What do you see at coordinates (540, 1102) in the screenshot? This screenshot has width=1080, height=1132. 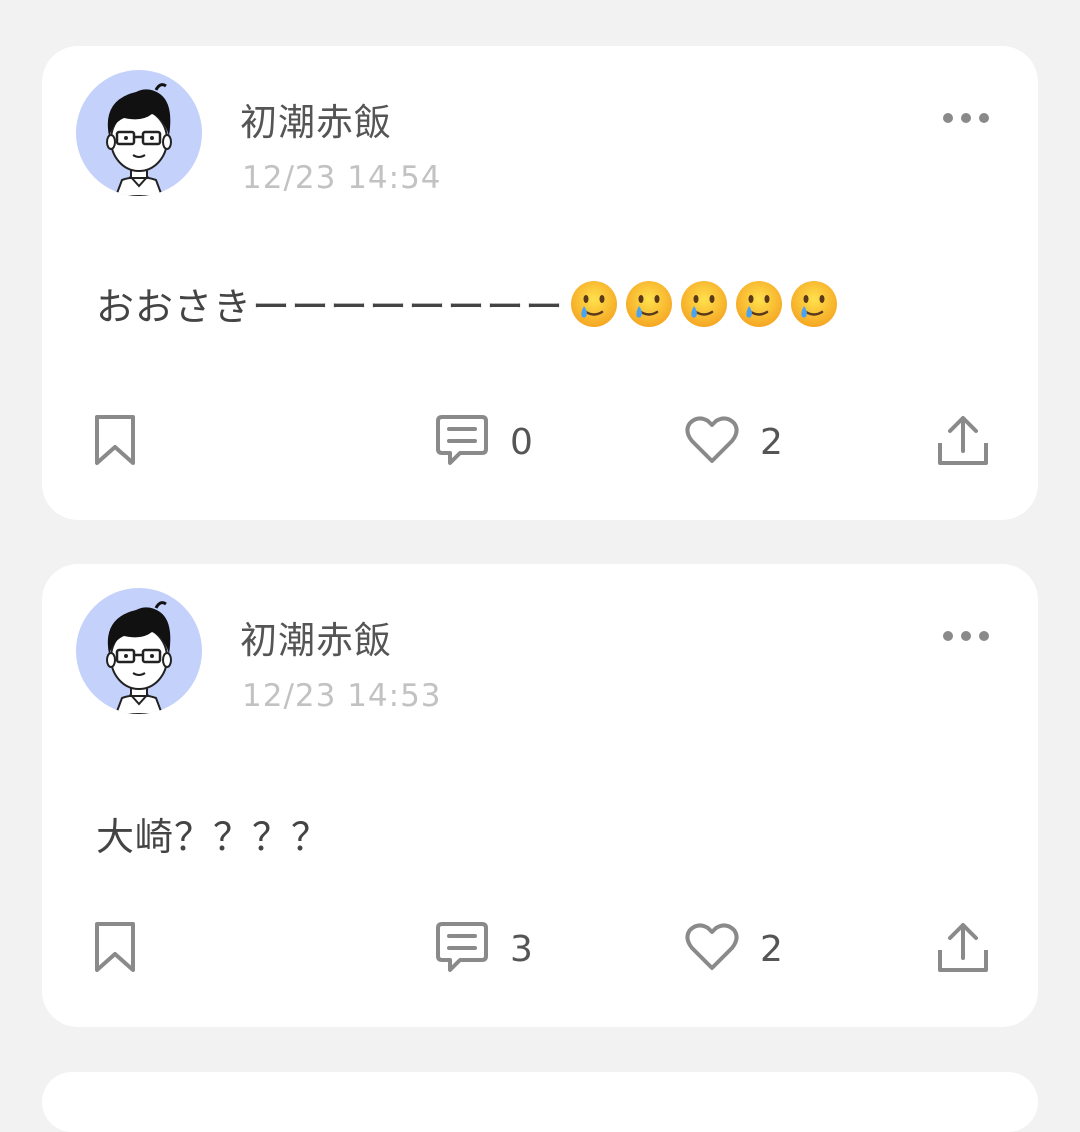 I see `next-post-card` at bounding box center [540, 1102].